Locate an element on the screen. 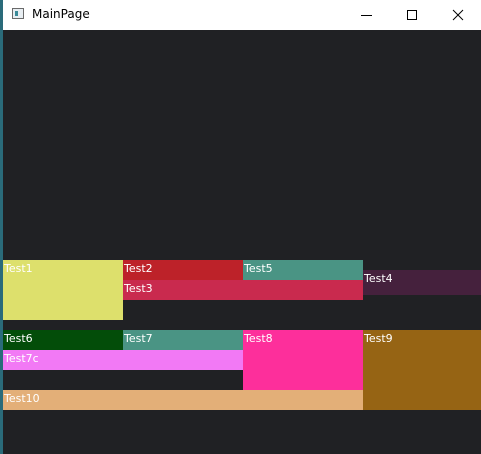  close-button is located at coordinates (458, 15).